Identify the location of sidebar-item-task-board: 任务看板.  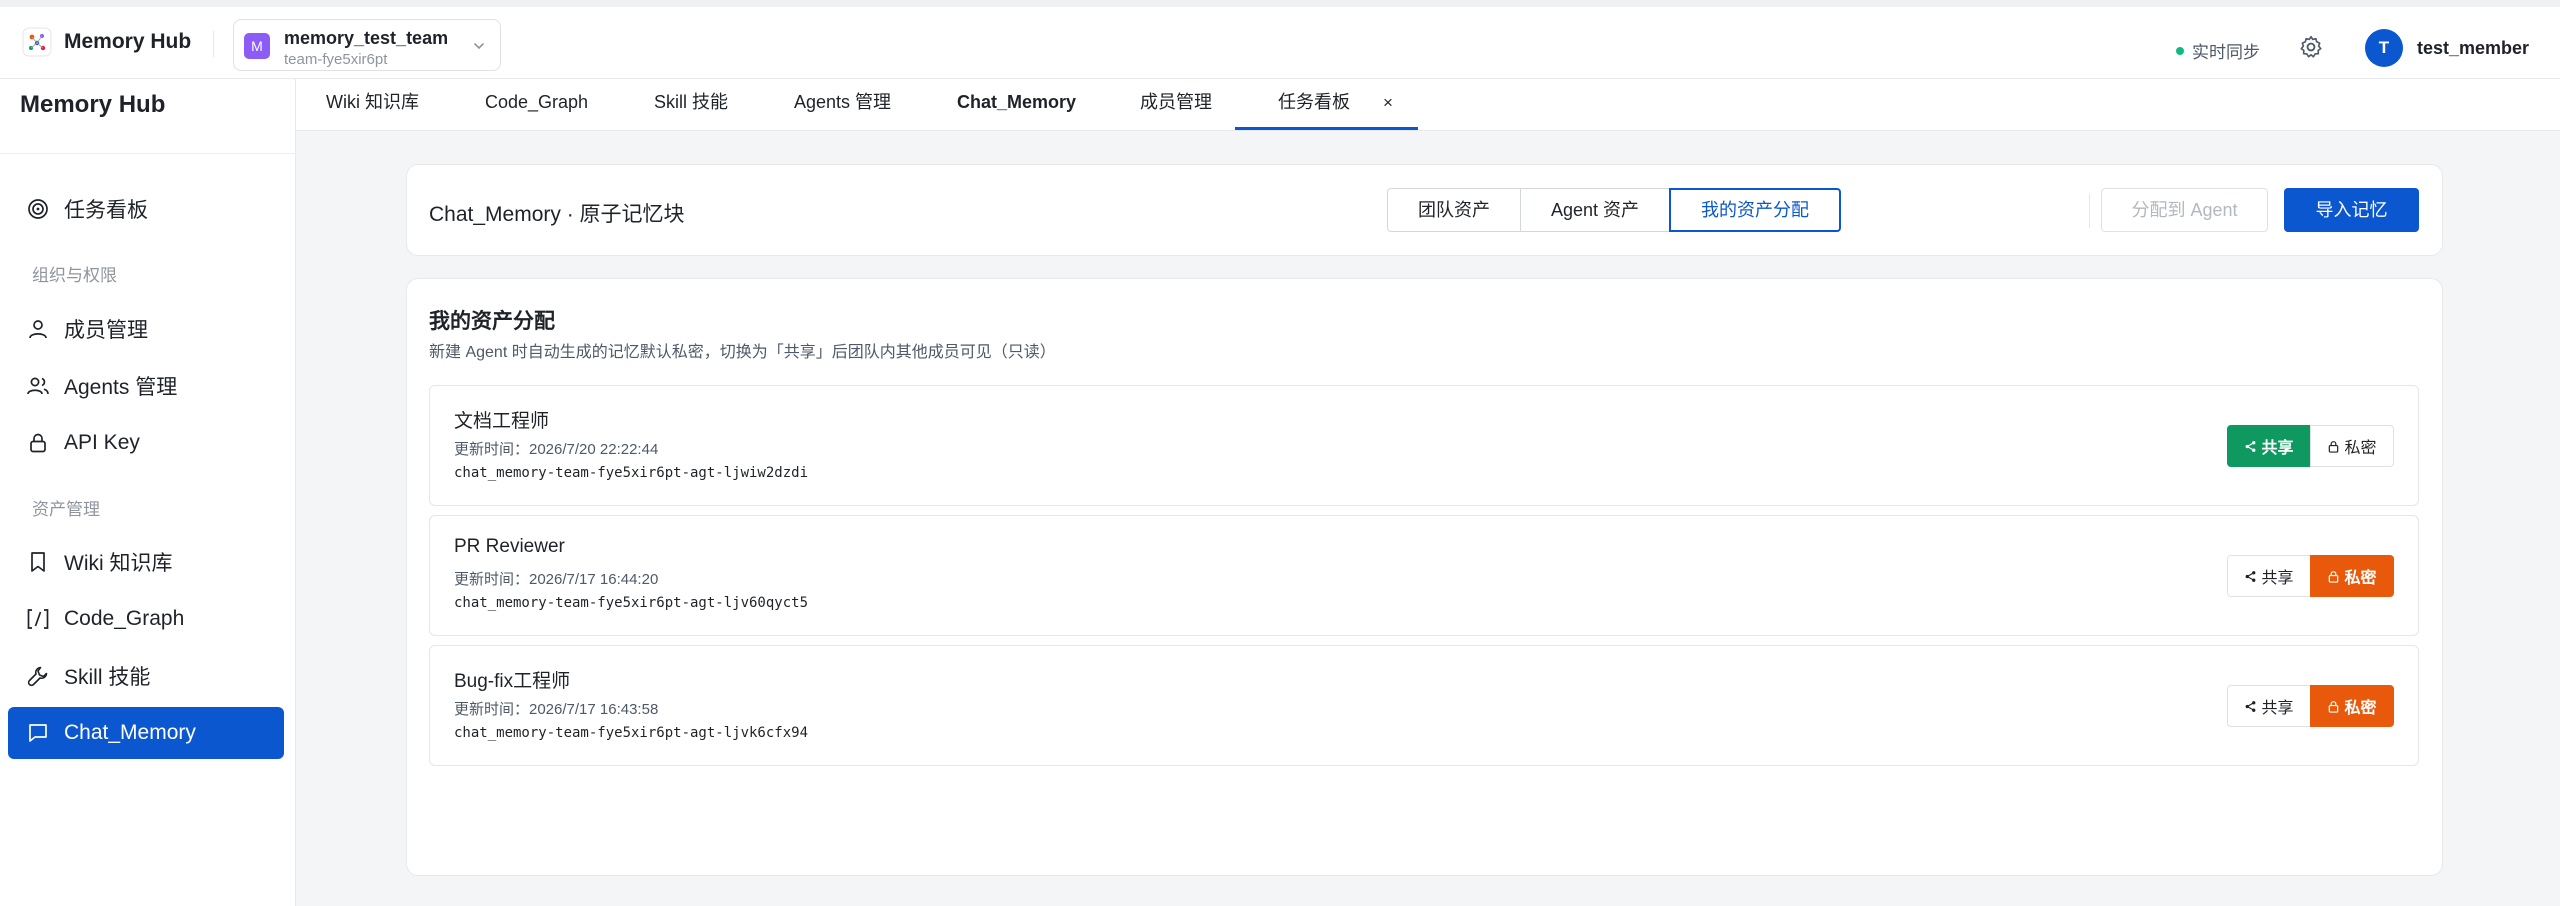
(146, 209).